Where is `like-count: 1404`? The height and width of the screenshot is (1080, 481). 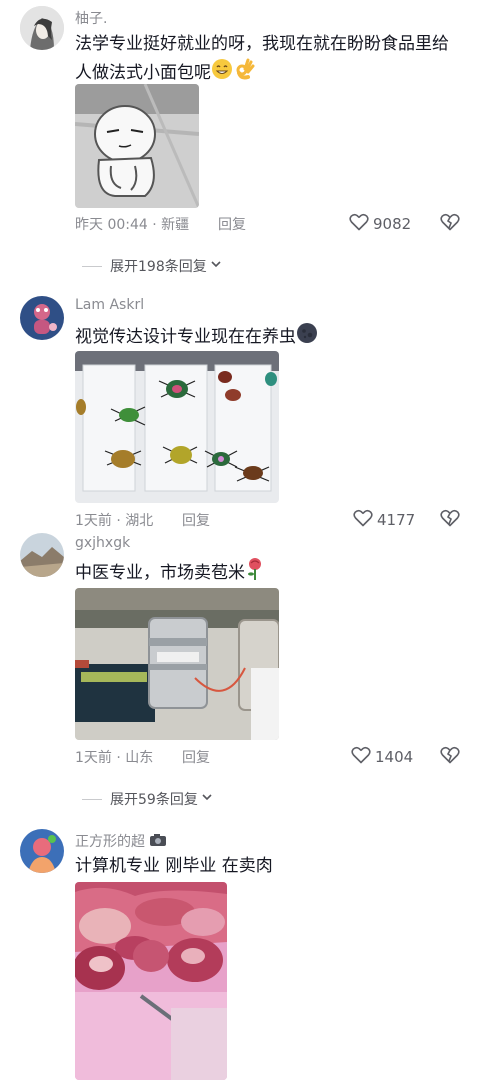
like-count: 1404 is located at coordinates (394, 757).